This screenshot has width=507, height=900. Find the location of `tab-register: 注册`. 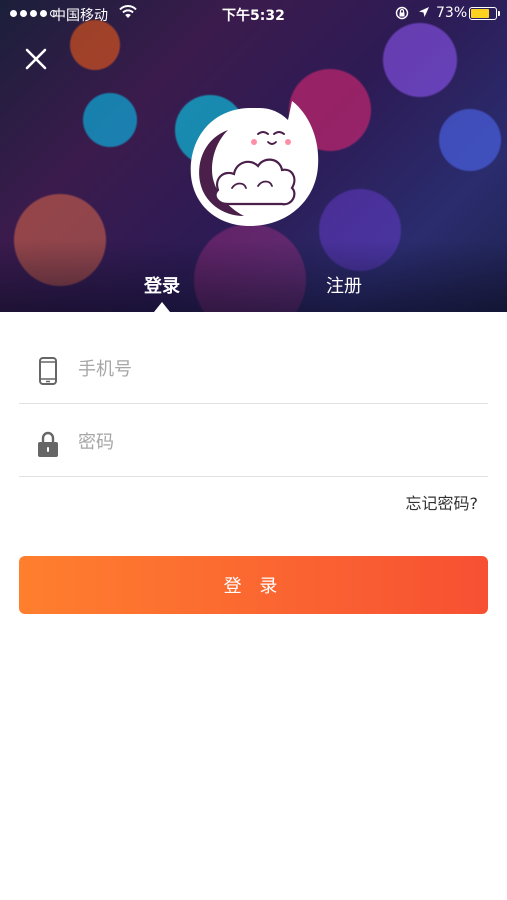

tab-register: 注册 is located at coordinates (344, 285).